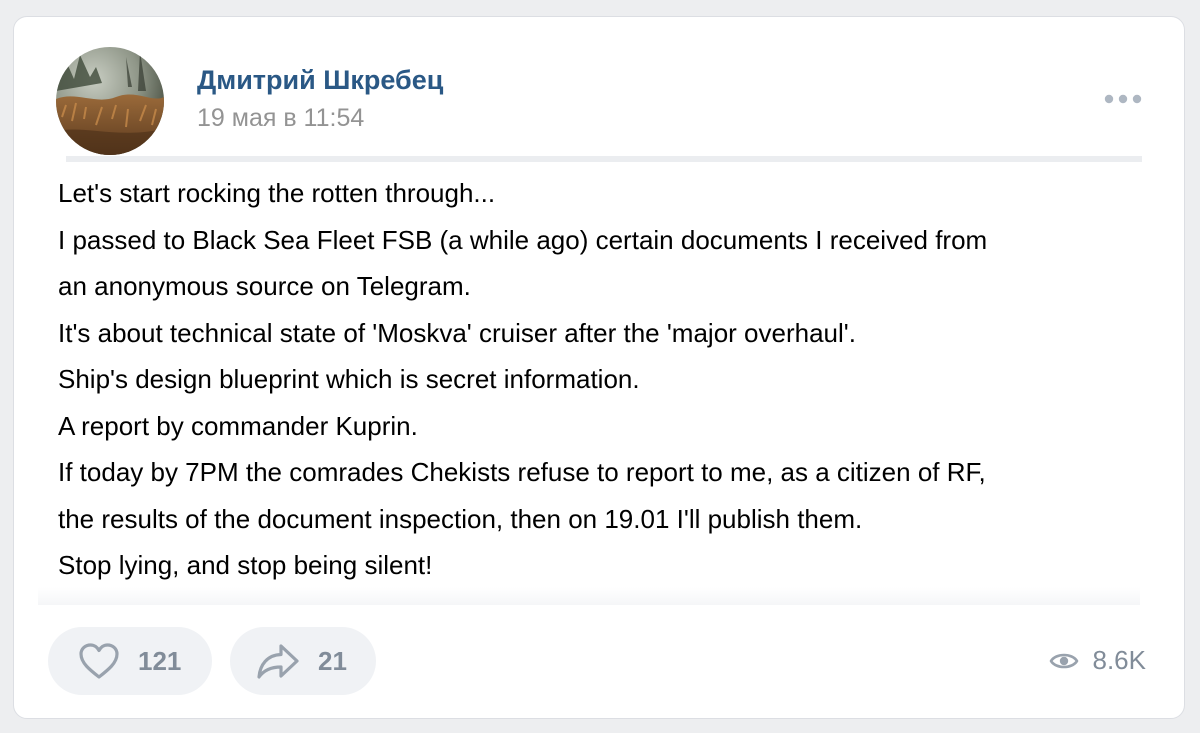 This screenshot has height=733, width=1200. Describe the element at coordinates (1119, 660) in the screenshot. I see `views-count: 8.6K` at that location.